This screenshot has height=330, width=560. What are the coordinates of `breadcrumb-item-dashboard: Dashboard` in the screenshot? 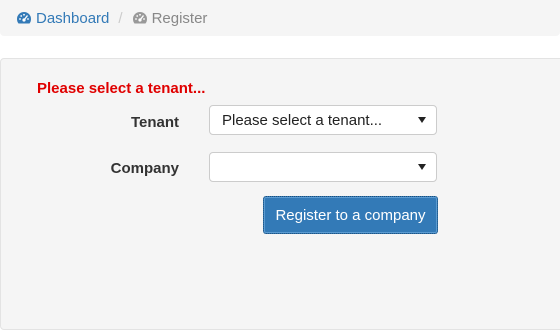 It's located at (62, 18).